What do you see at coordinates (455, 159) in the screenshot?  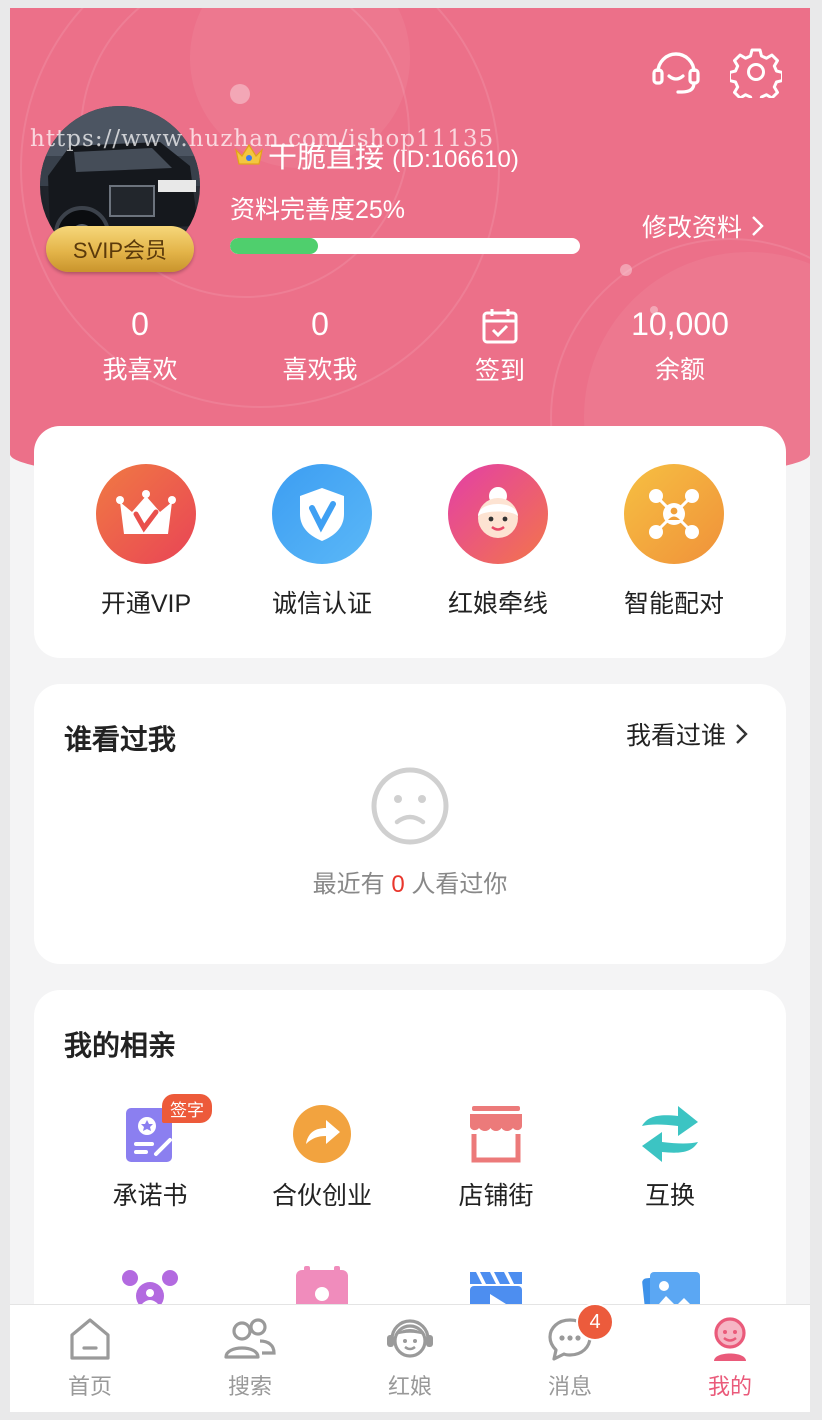 I see `user-id: (ID:106610)` at bounding box center [455, 159].